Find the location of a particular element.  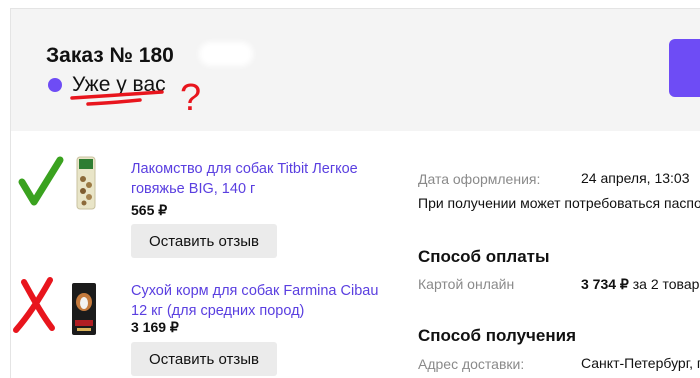

passport-note: При получении может потребоваться паспо is located at coordinates (559, 203).